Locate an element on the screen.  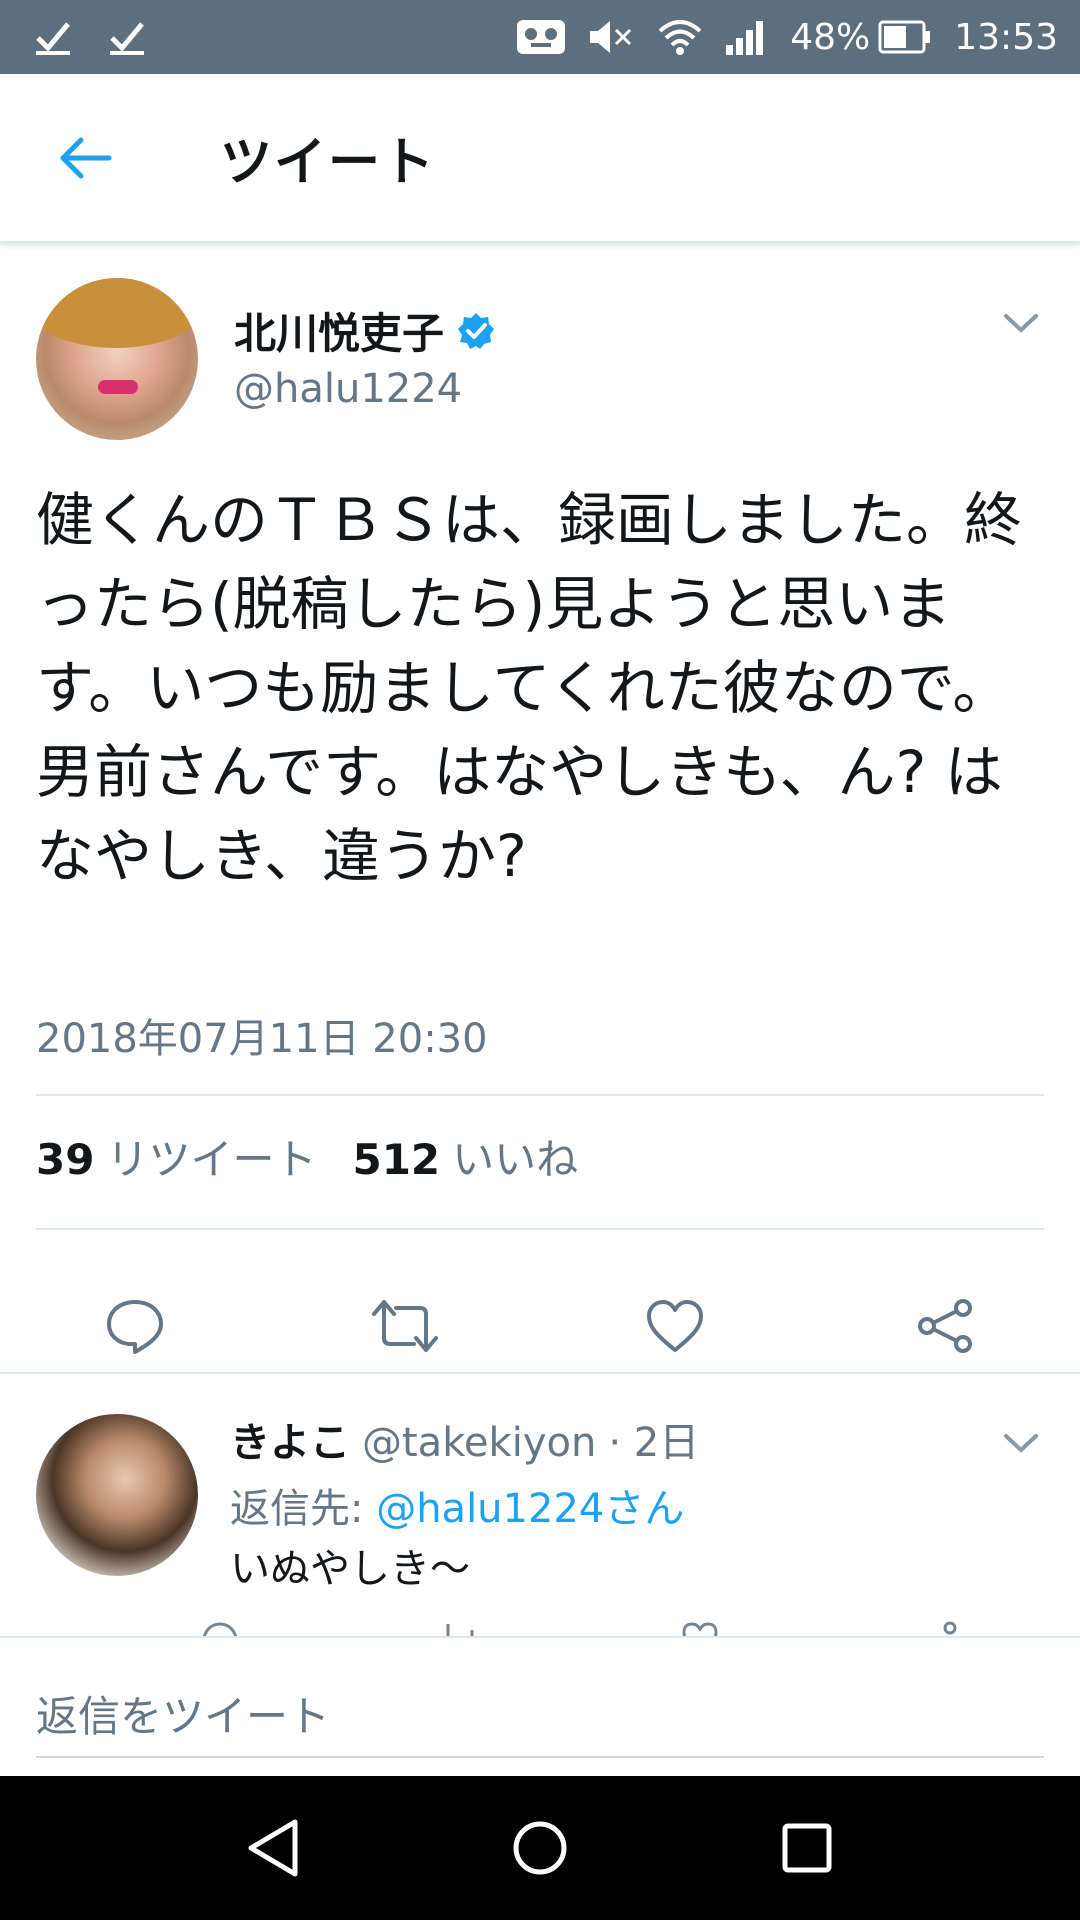
nav-recents-button is located at coordinates (807, 1848).